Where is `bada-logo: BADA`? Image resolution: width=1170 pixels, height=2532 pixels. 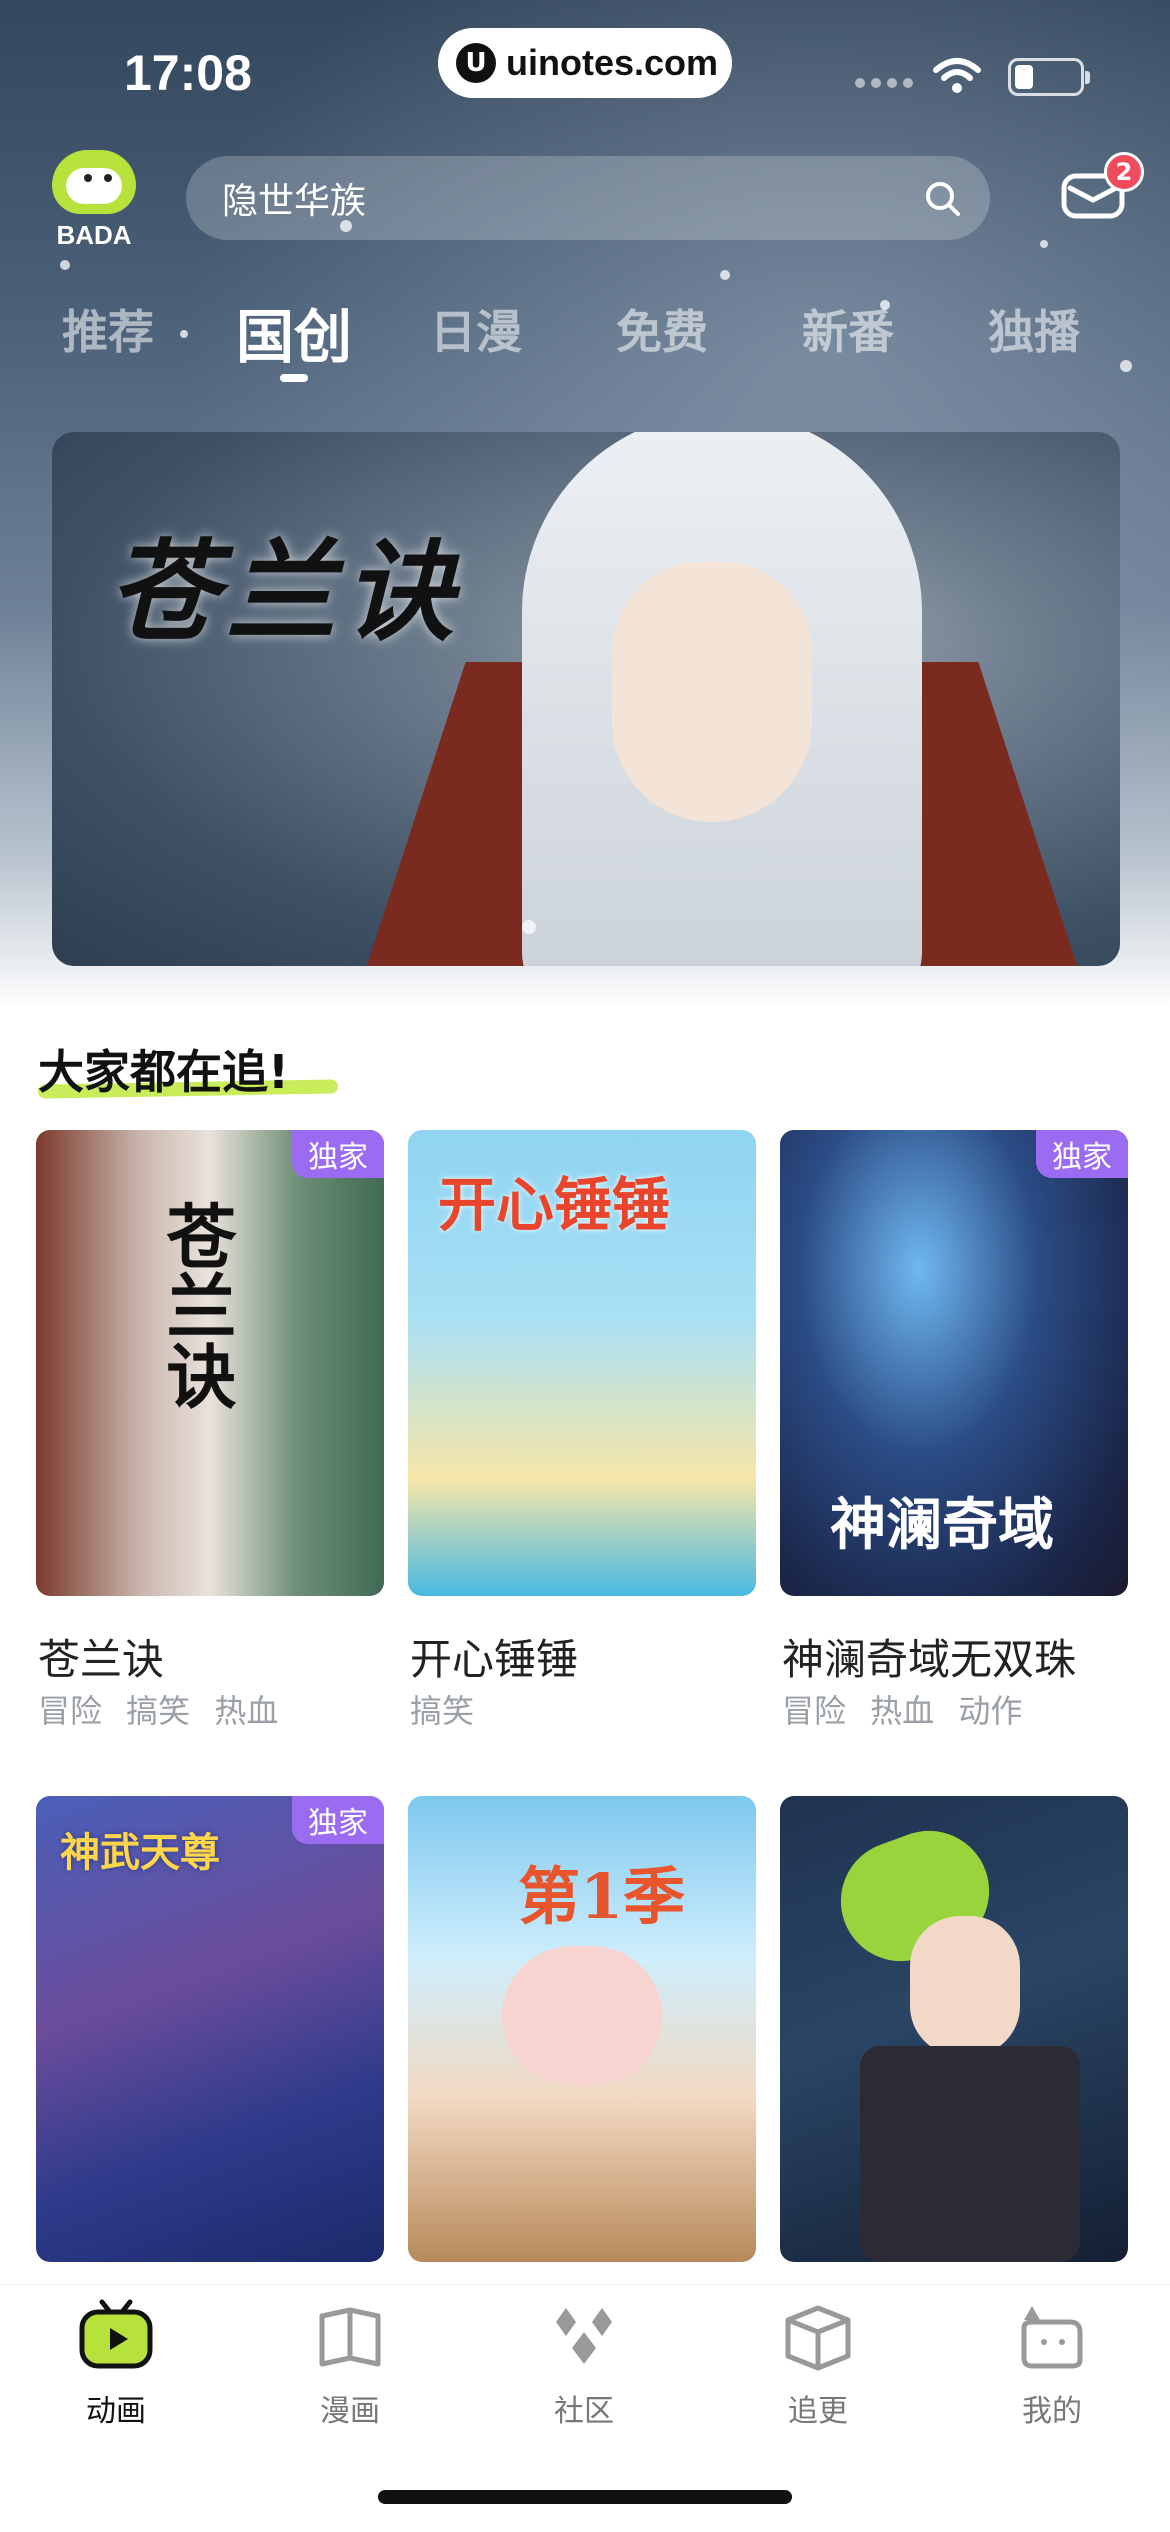
bada-logo: BADA is located at coordinates (94, 199).